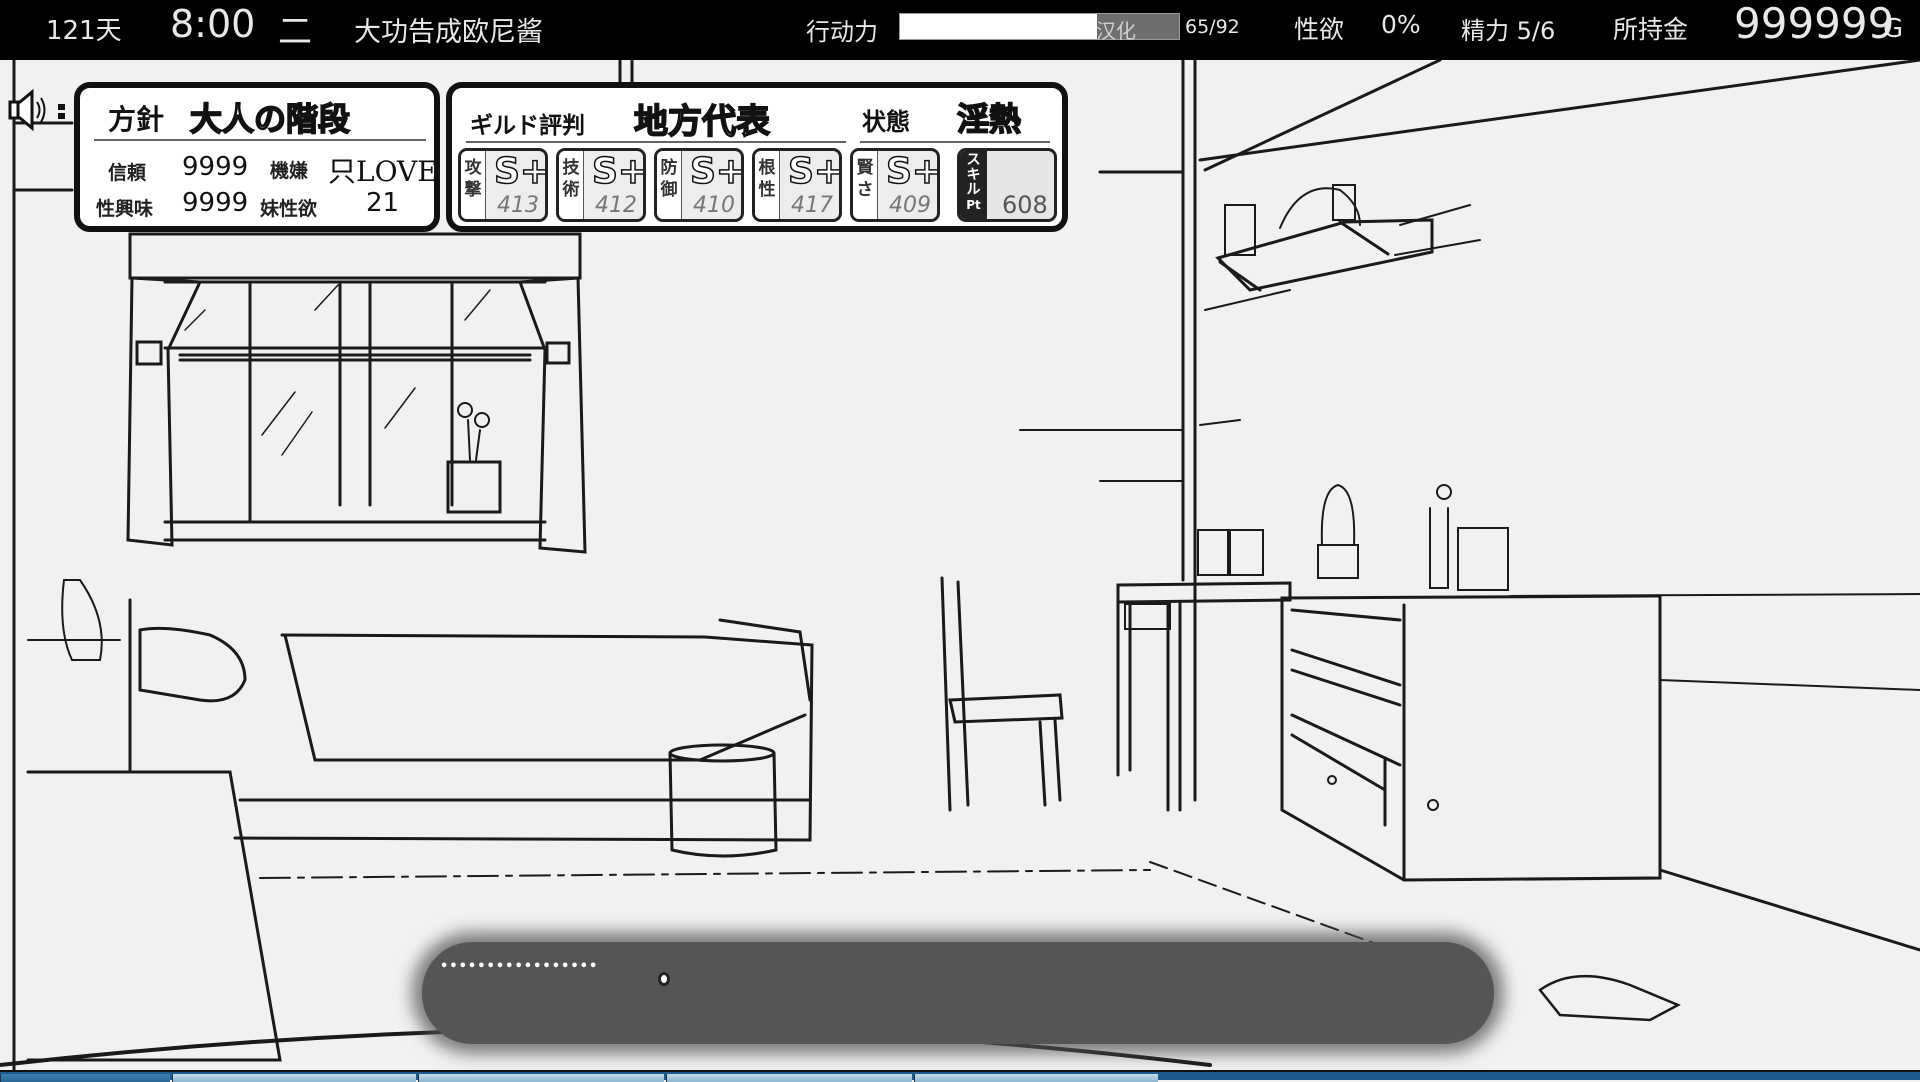 This screenshot has height=1082, width=1920. Describe the element at coordinates (1893, 29) in the screenshot. I see `gold-unit: G` at that location.